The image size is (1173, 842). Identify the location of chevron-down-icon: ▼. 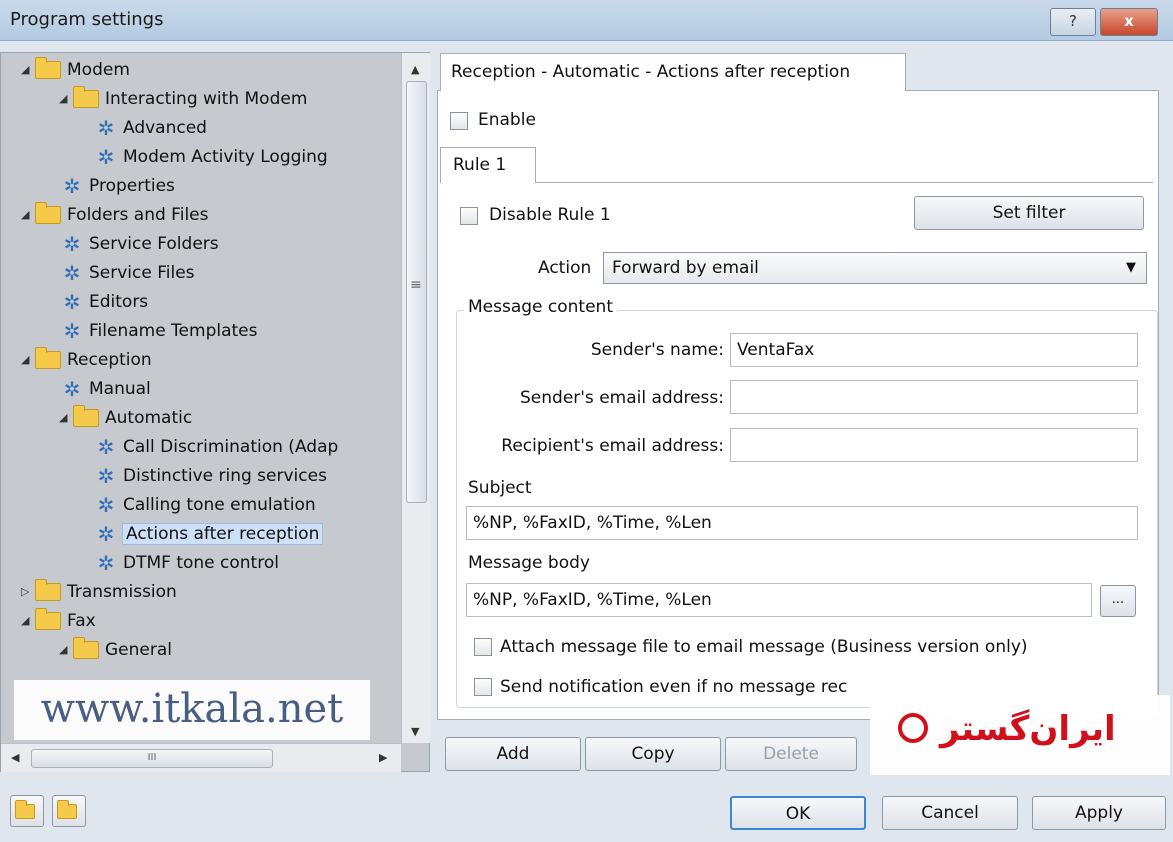
(1131, 267).